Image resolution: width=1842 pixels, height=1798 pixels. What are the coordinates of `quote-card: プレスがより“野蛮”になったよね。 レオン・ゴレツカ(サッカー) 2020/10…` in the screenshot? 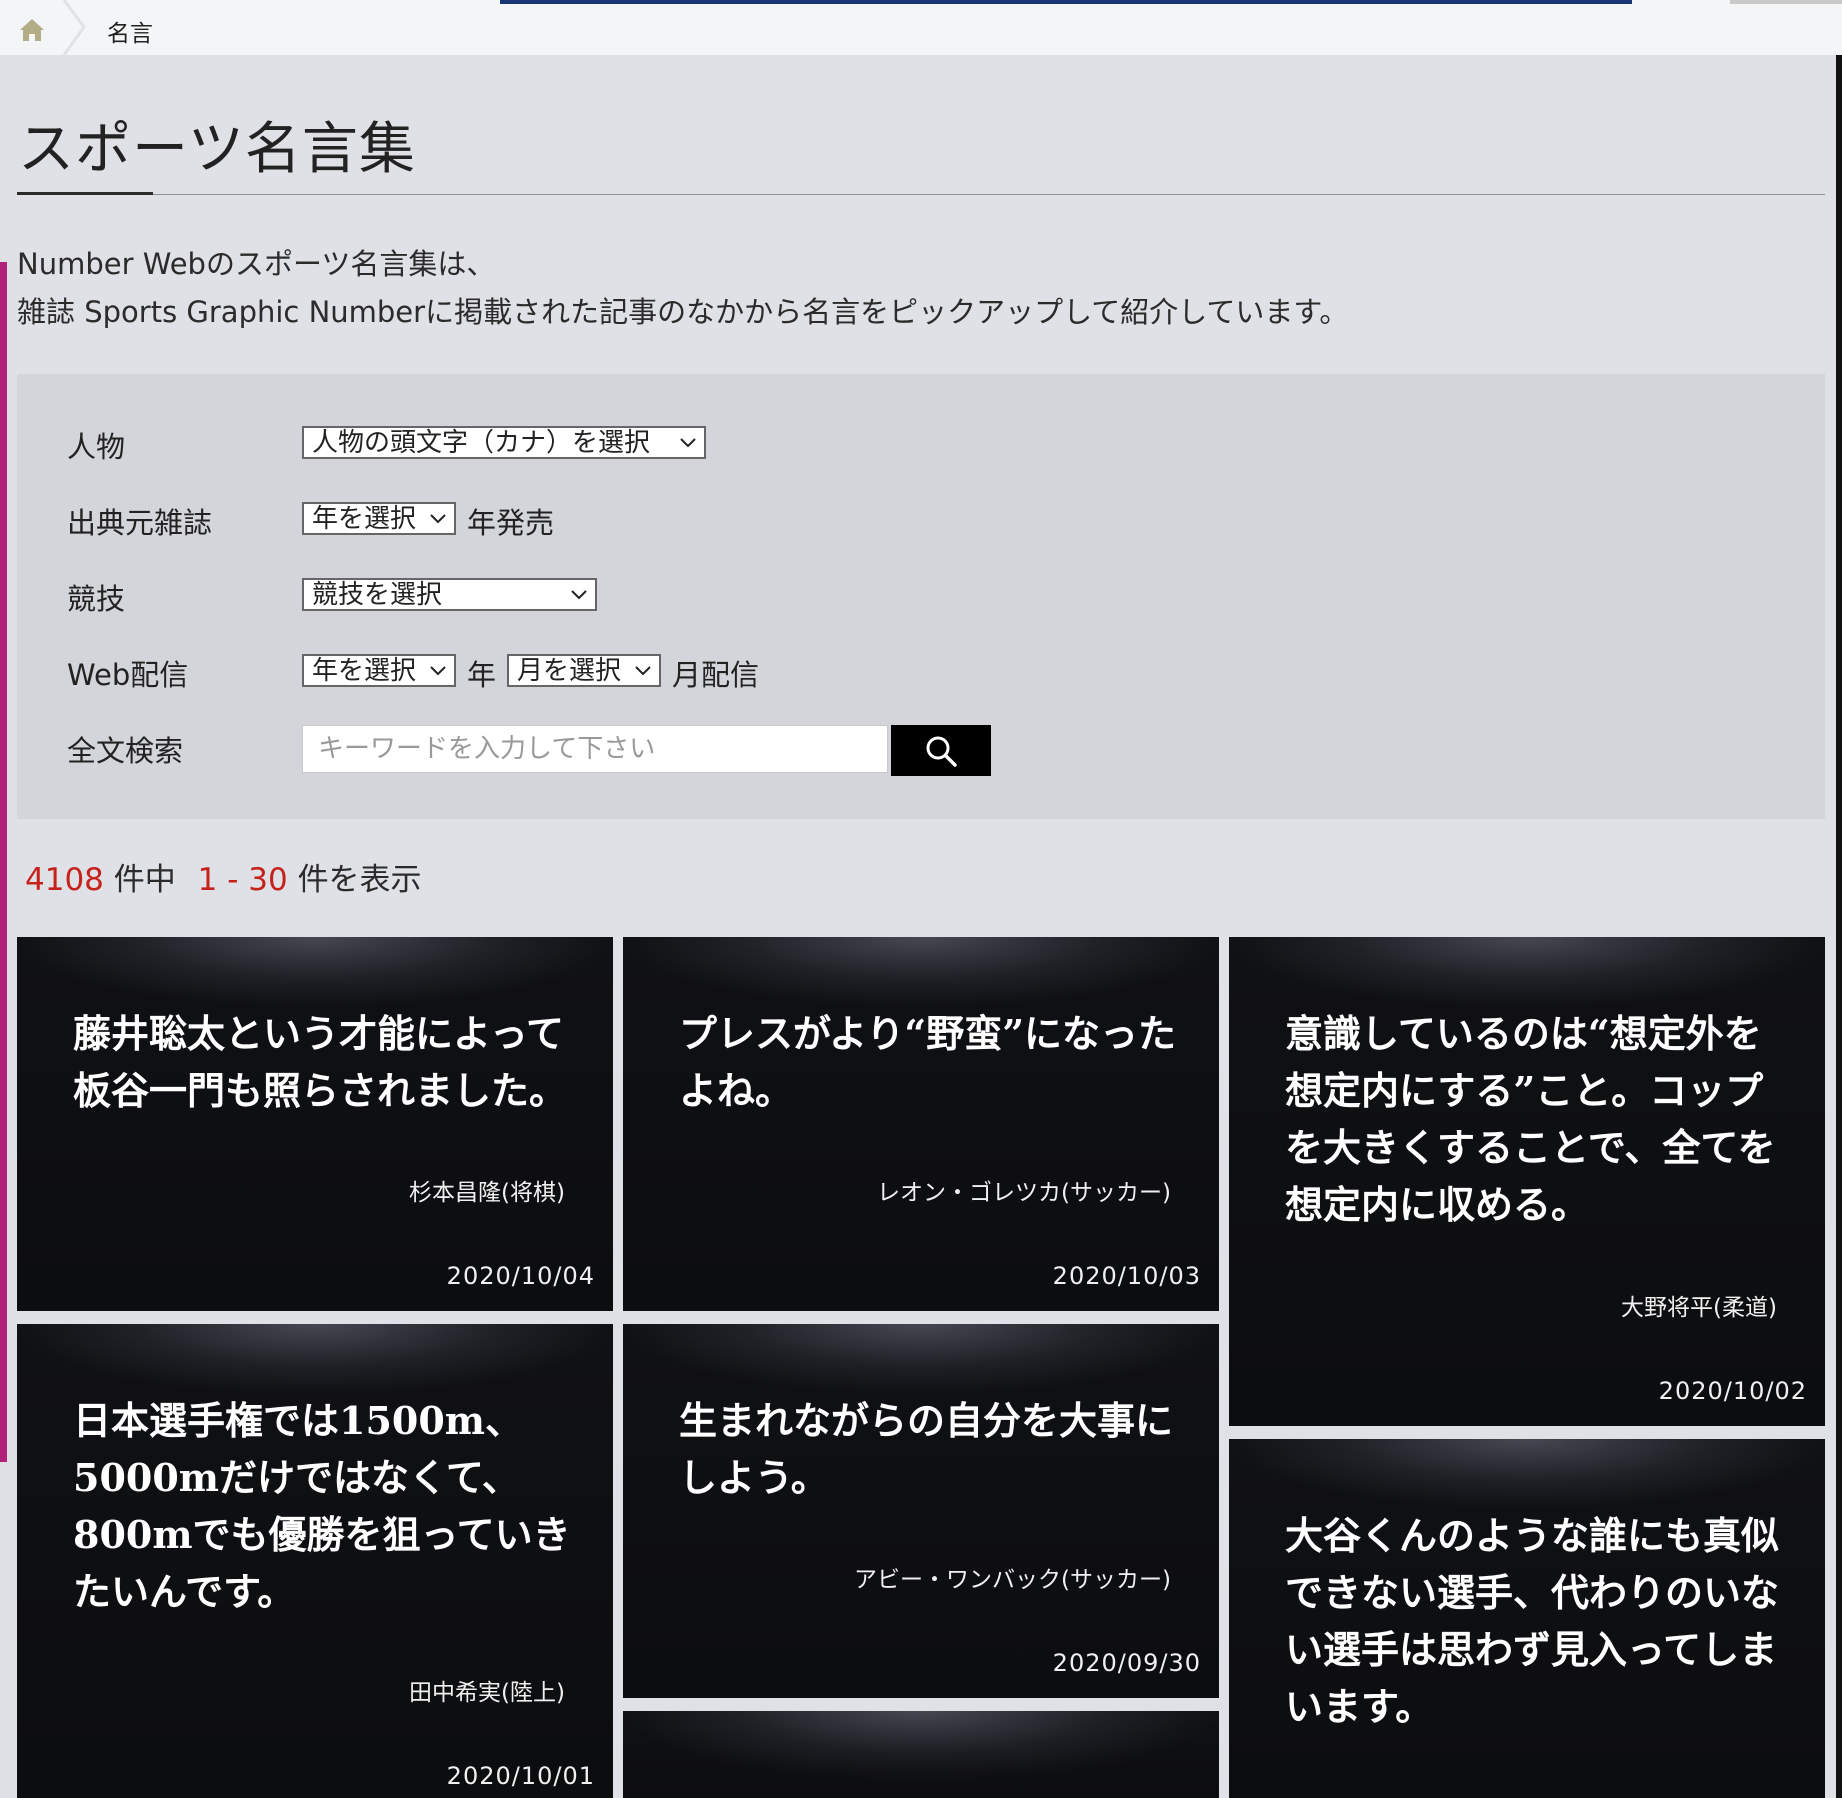 It's located at (921, 1124).